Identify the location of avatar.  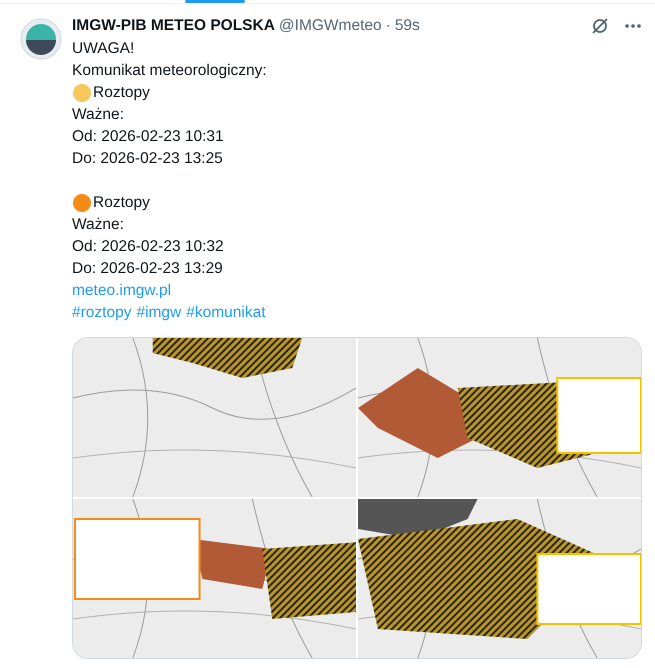
(41, 39).